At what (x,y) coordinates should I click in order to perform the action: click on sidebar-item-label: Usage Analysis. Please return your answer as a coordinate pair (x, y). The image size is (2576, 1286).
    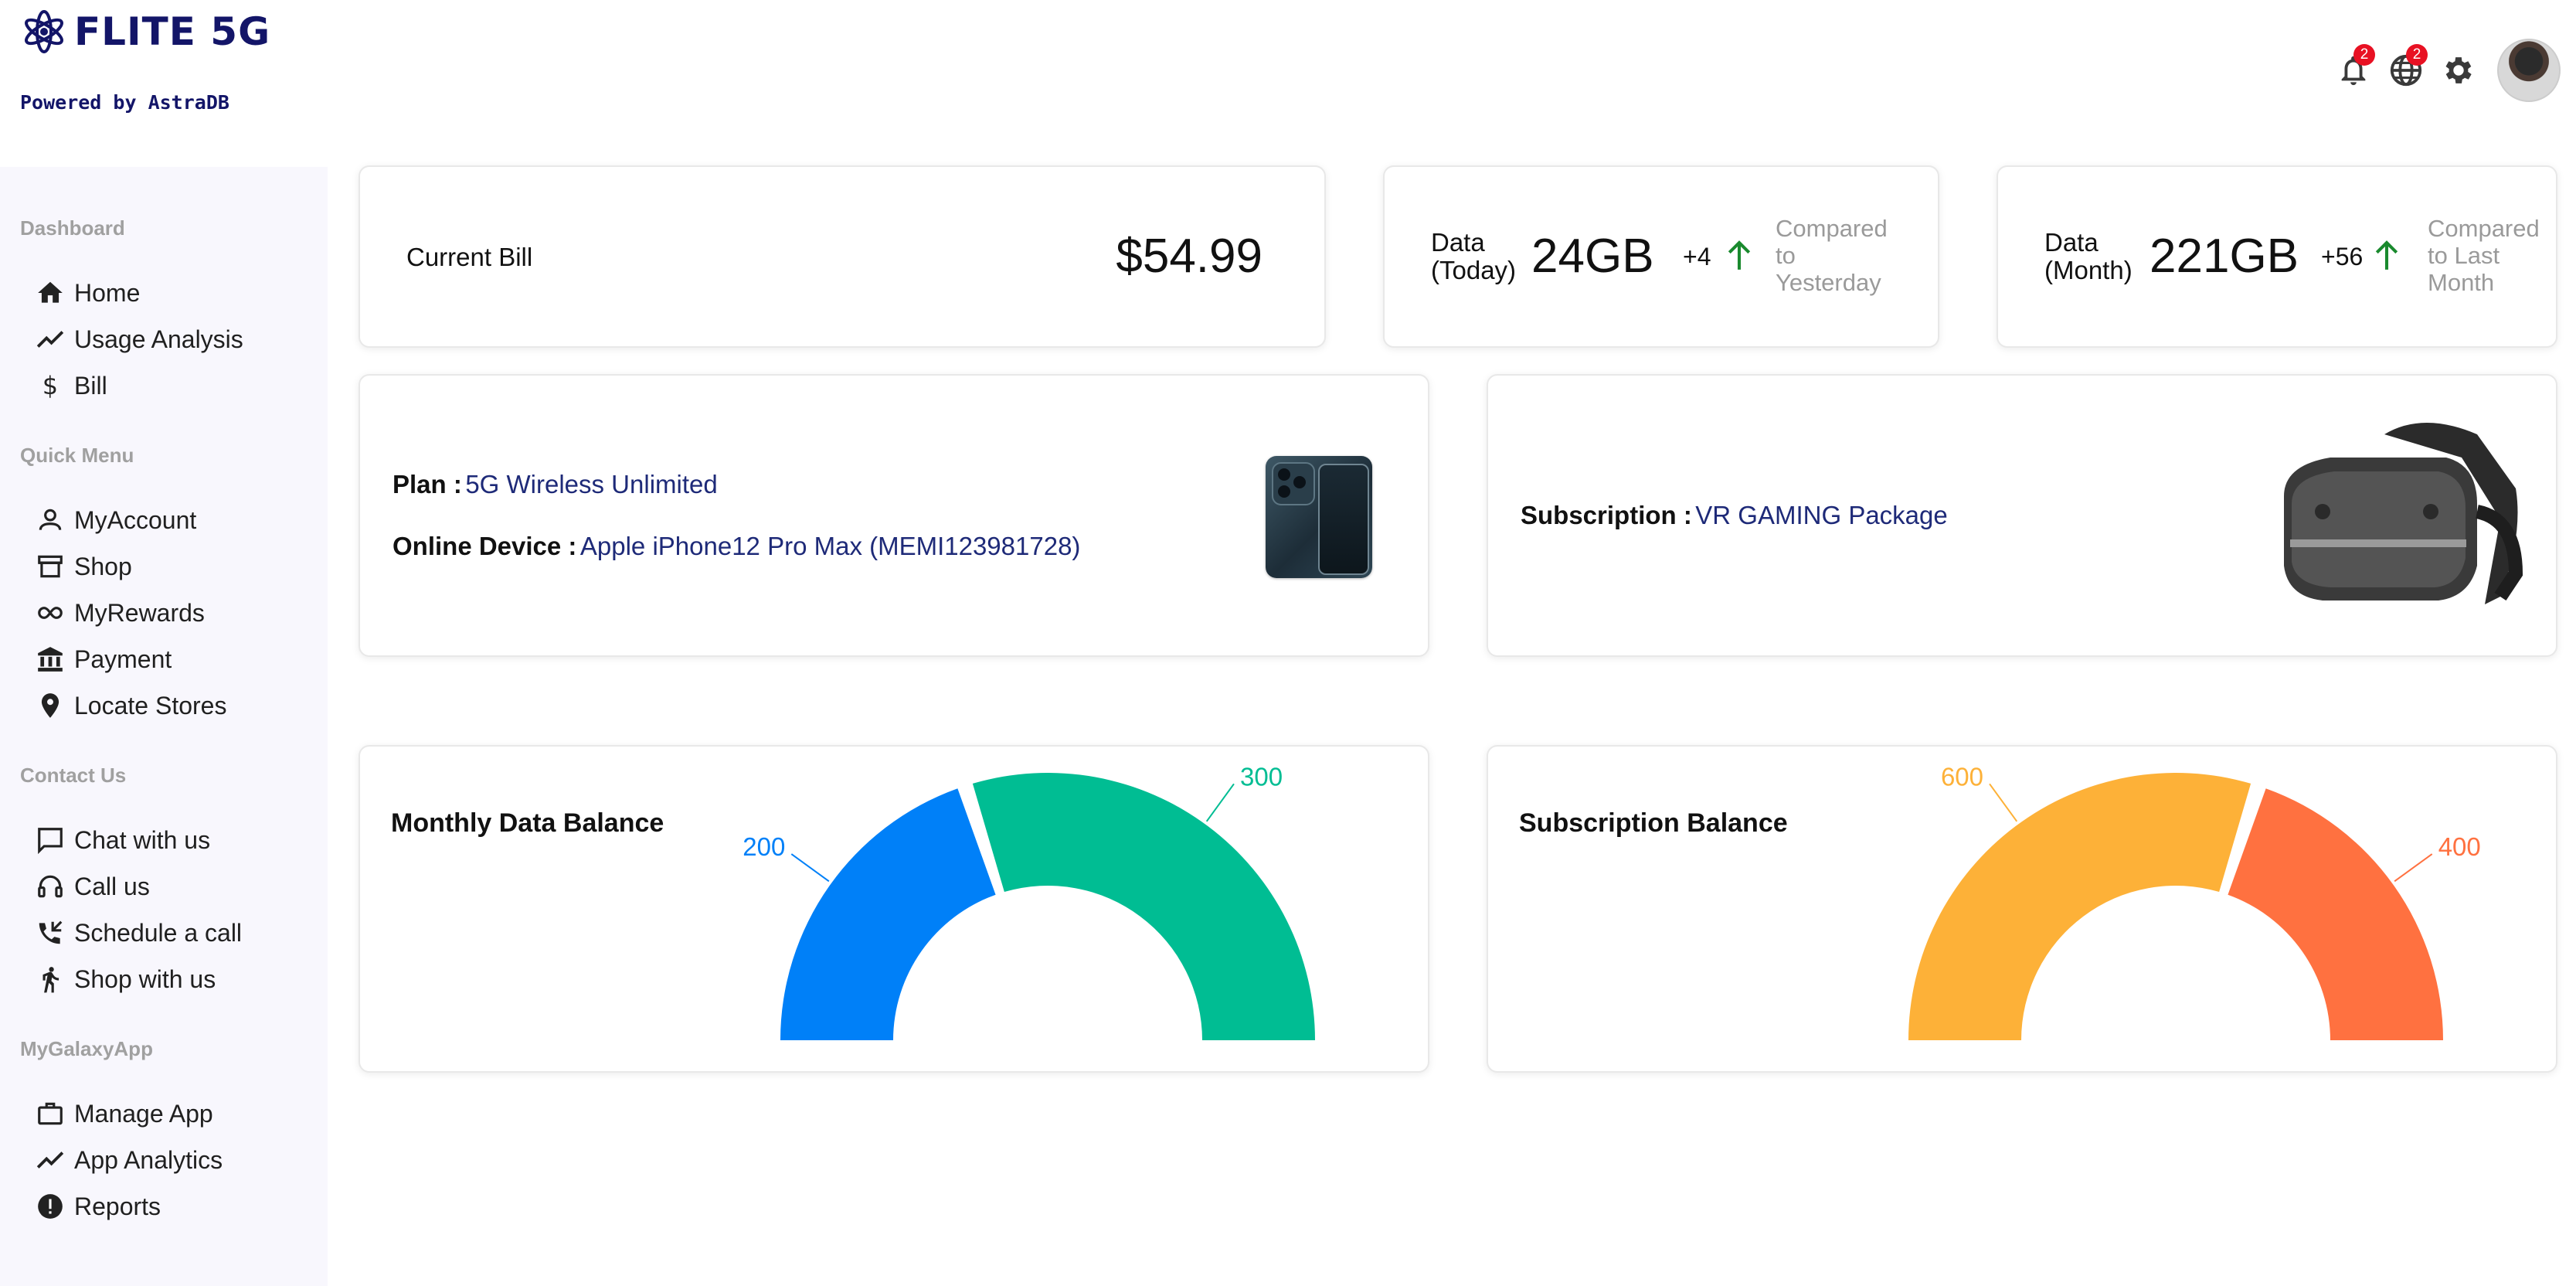
    Looking at the image, I should click on (158, 339).